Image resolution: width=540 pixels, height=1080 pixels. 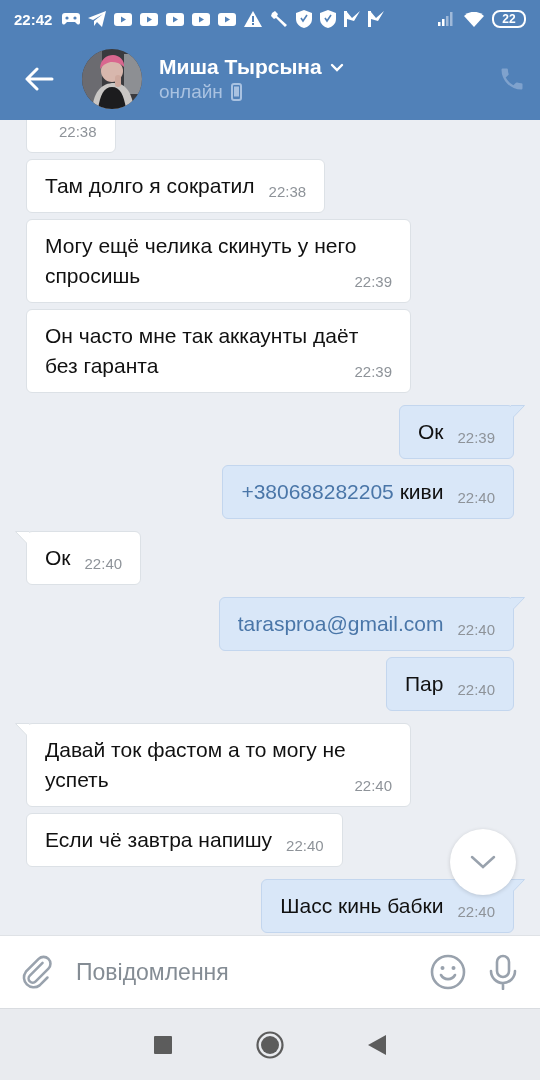 What do you see at coordinates (270, 1044) in the screenshot?
I see `home-circle-icon` at bounding box center [270, 1044].